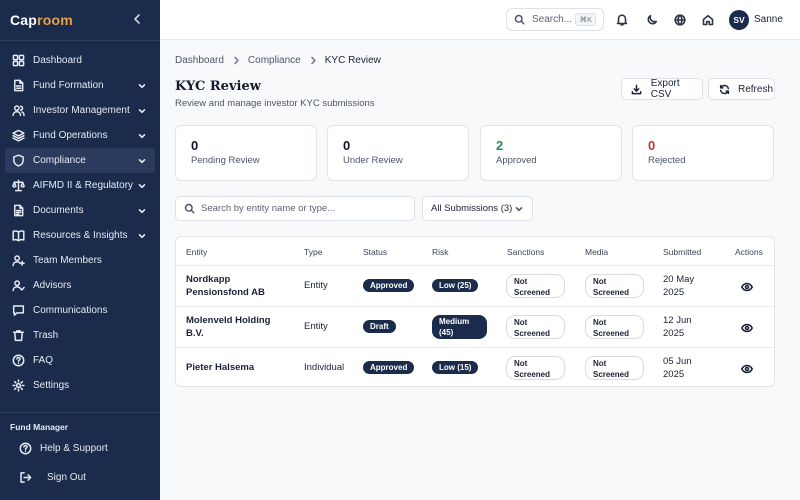 This screenshot has height=500, width=800. Describe the element at coordinates (80, 135) in the screenshot. I see `sidebar-item-fund-operations: Fund Operations` at that location.